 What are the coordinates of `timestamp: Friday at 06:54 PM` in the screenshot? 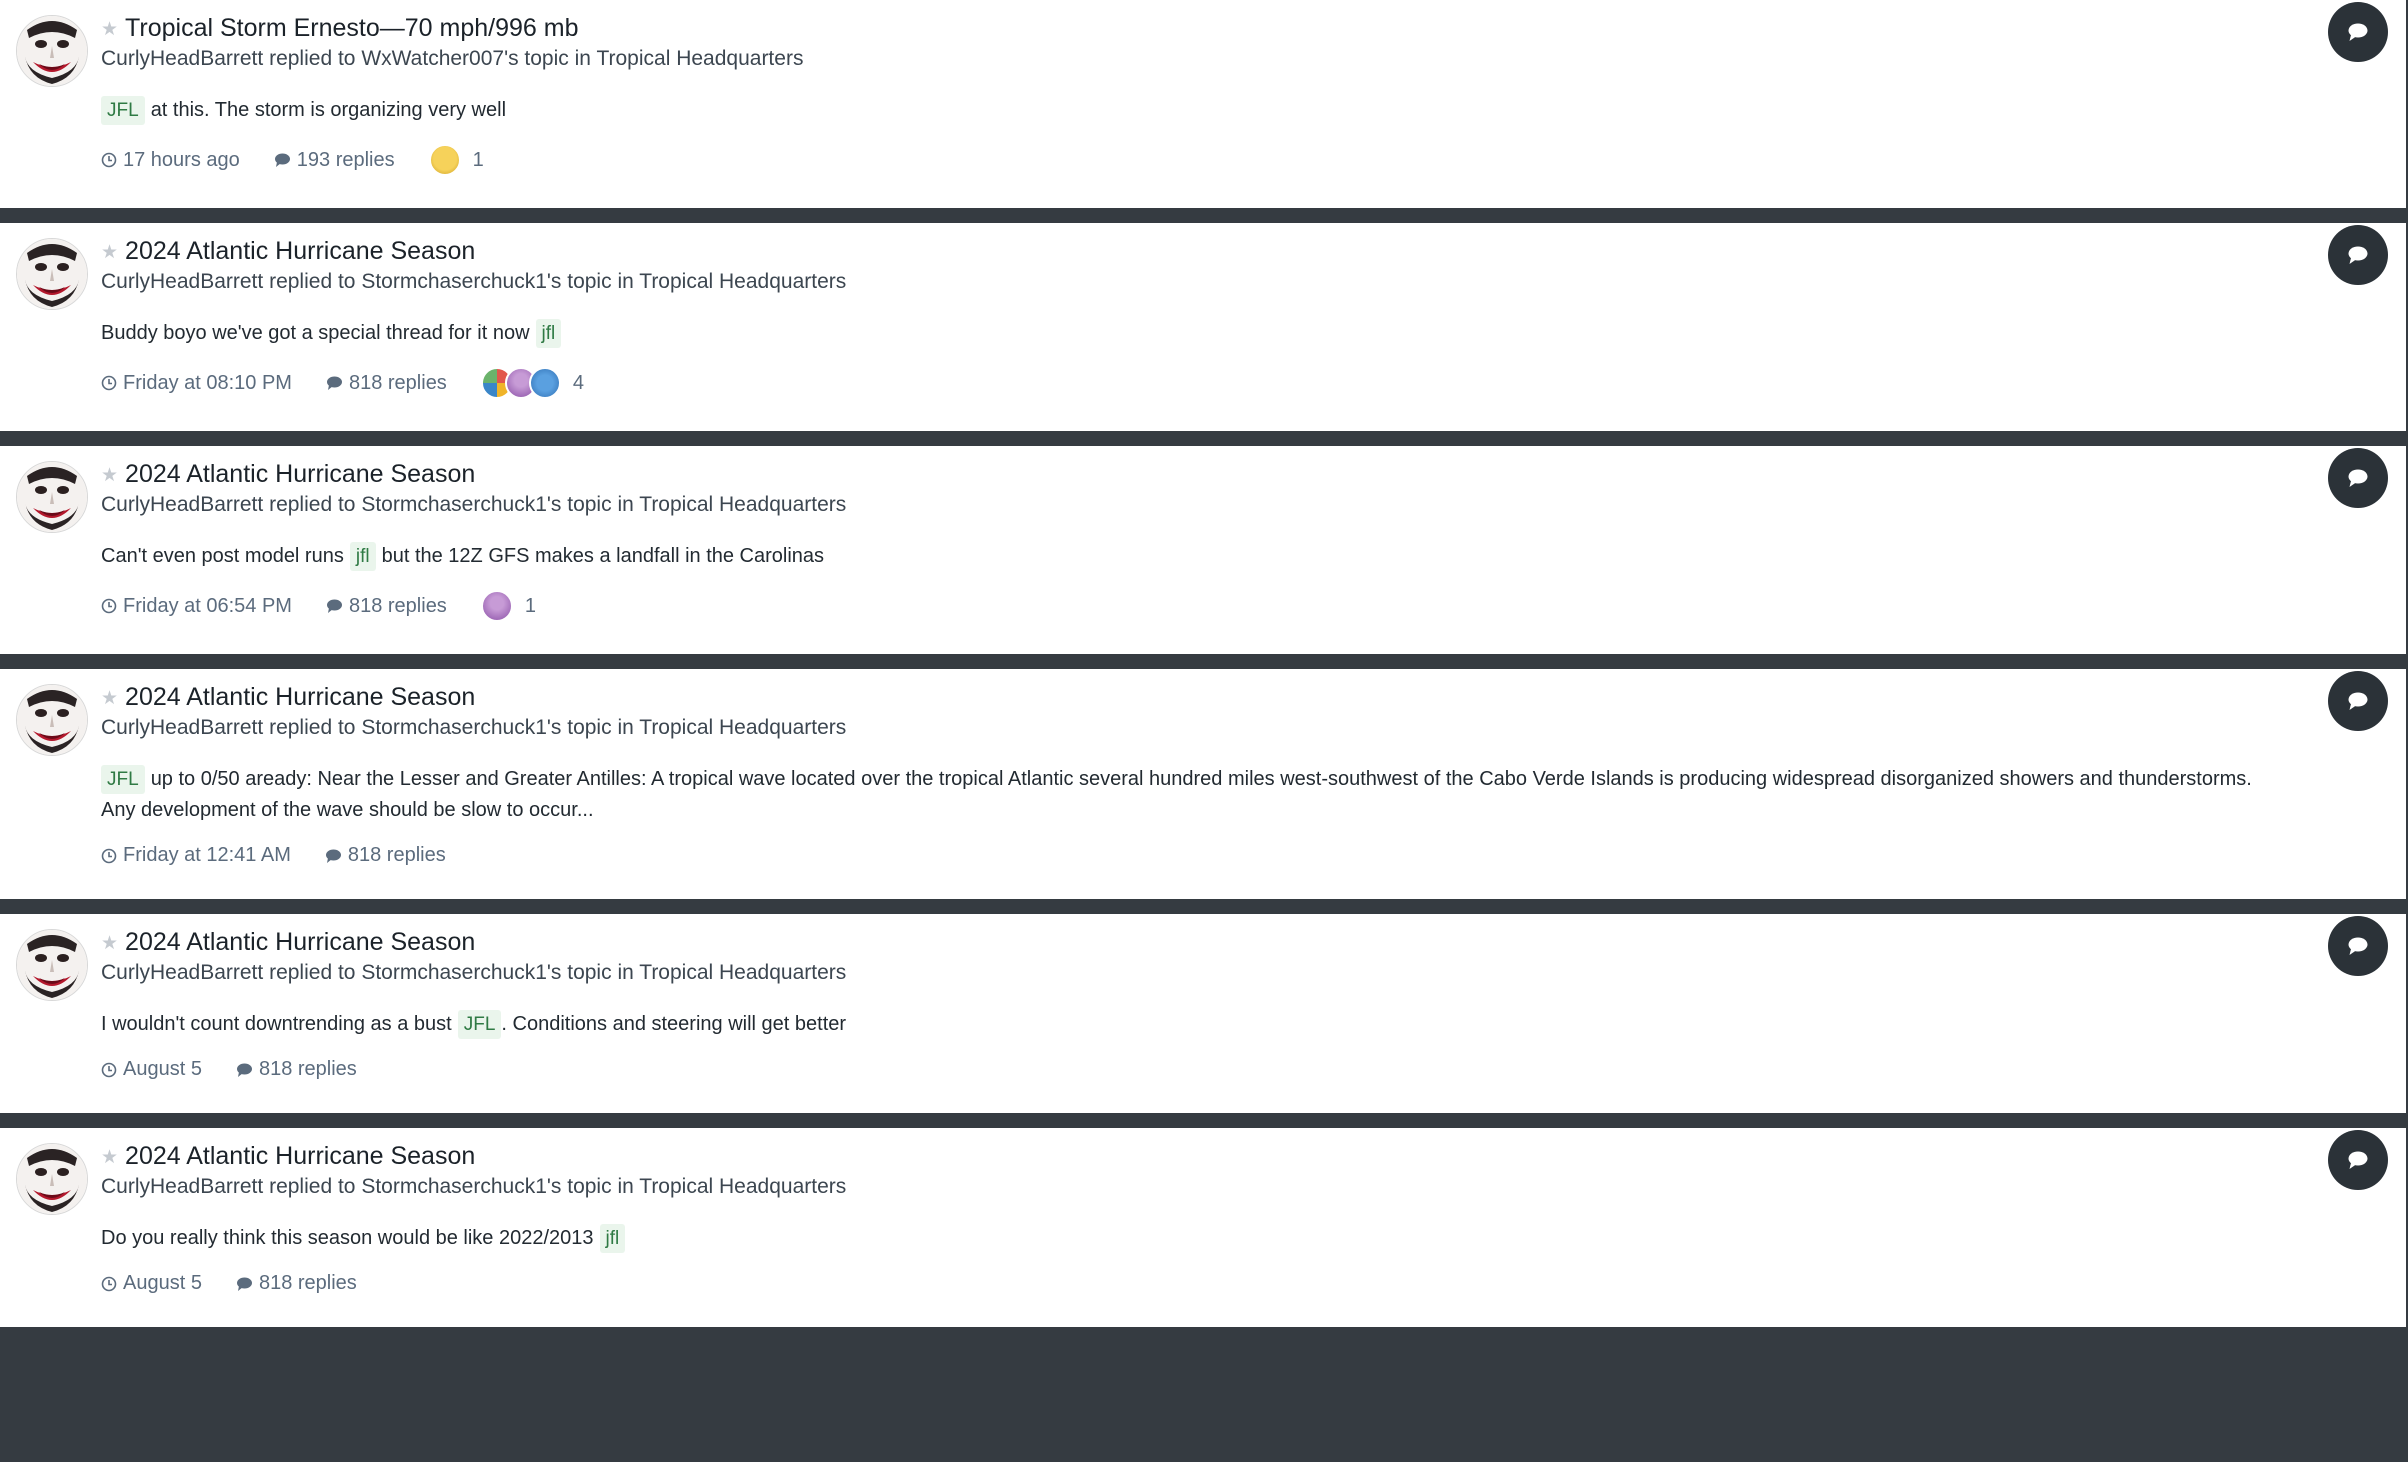 It's located at (196, 606).